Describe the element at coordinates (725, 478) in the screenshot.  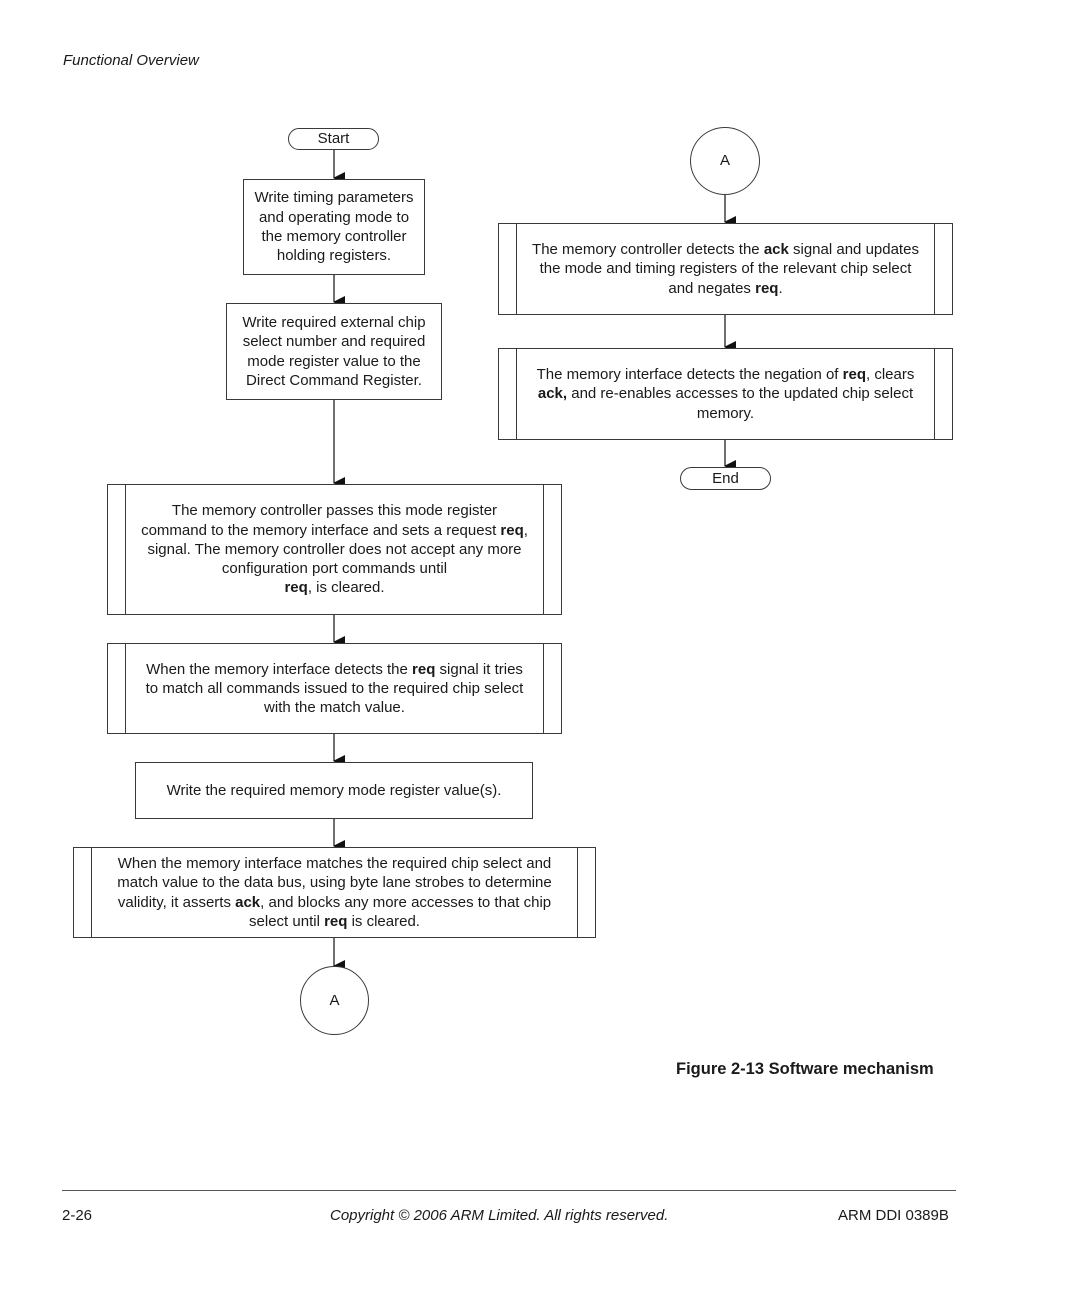
I see `end-terminal: End` at that location.